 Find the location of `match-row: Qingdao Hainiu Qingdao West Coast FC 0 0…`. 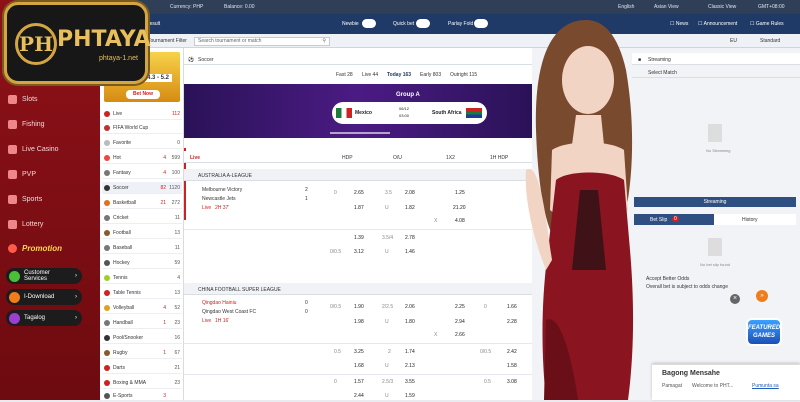

match-row: Qingdao Hainiu Qingdao West Coast FC 0 0… is located at coordinates (258, 318).